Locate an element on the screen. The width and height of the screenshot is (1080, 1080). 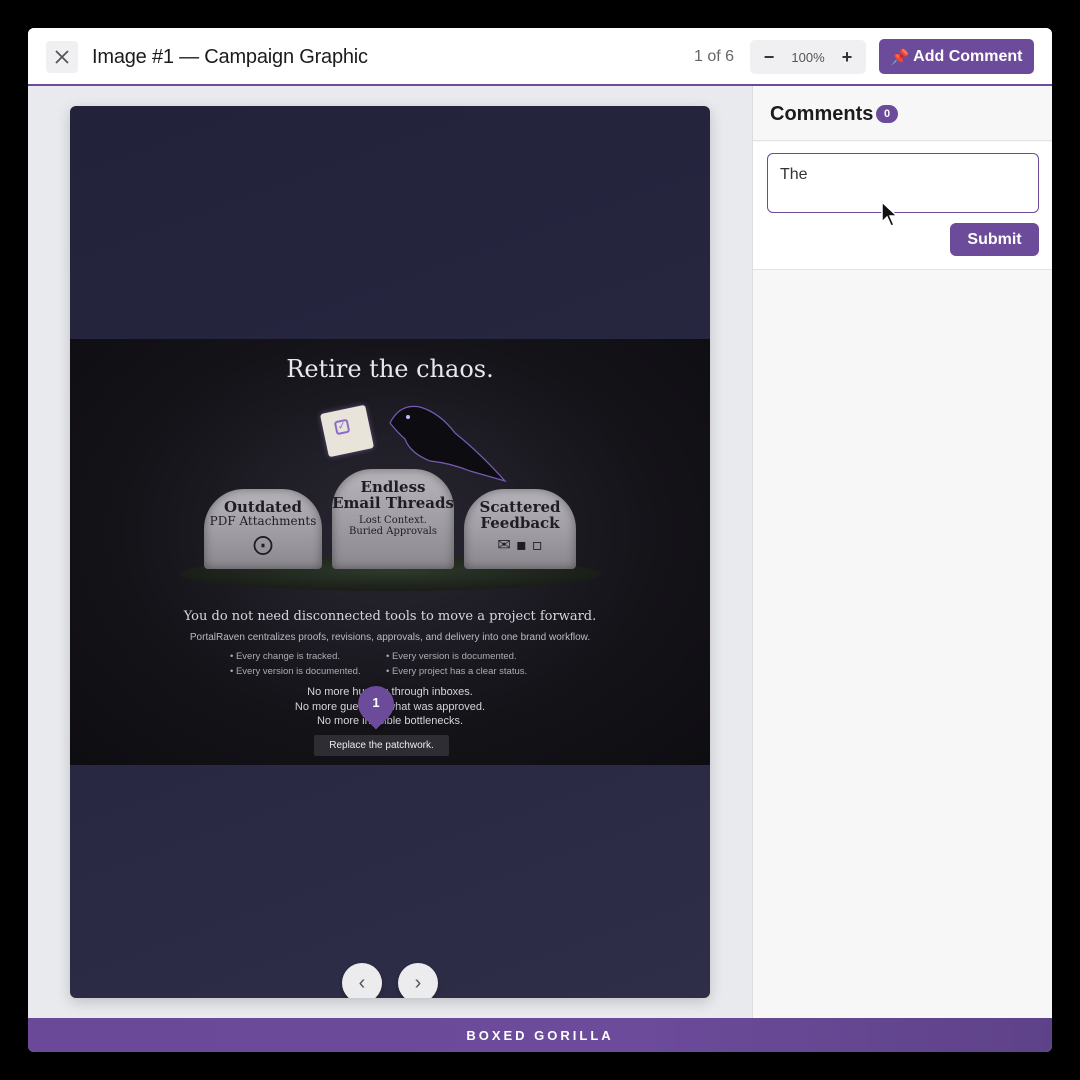
zoom-level: 100% is located at coordinates (808, 57).